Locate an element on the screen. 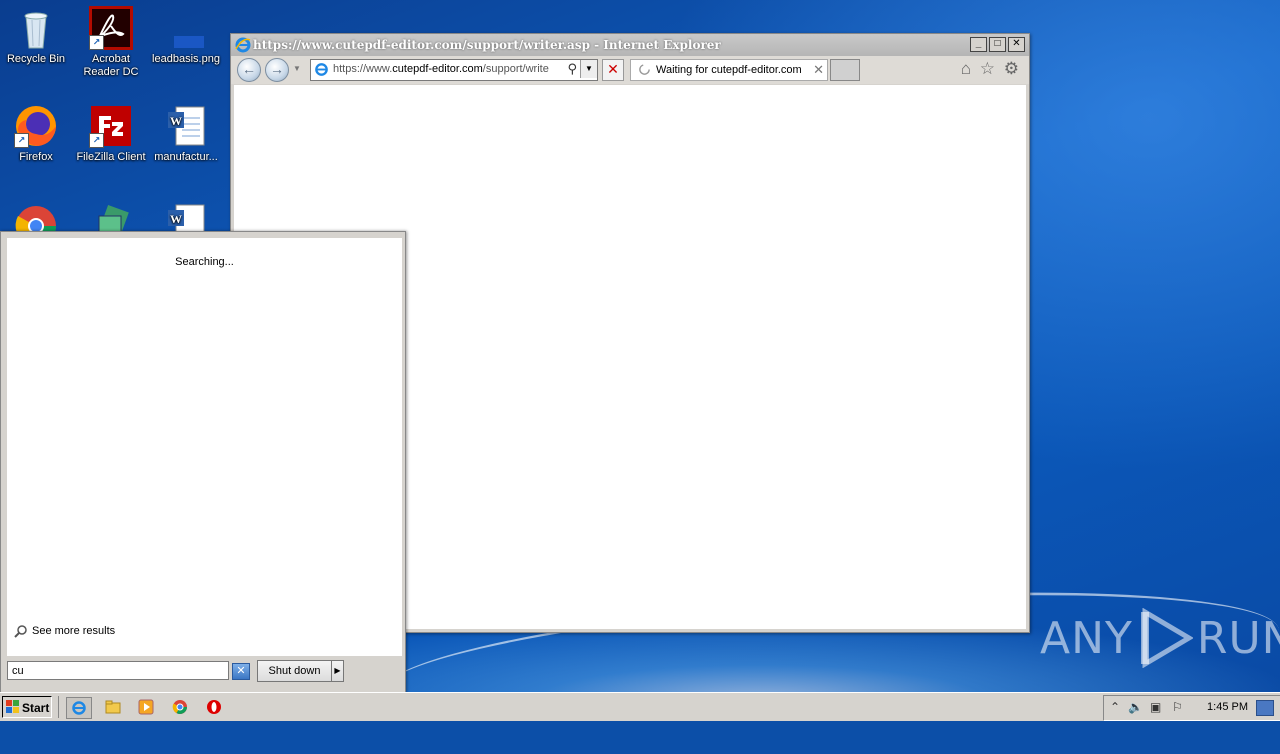  shutdown-button: Shut down is located at coordinates (294, 671).